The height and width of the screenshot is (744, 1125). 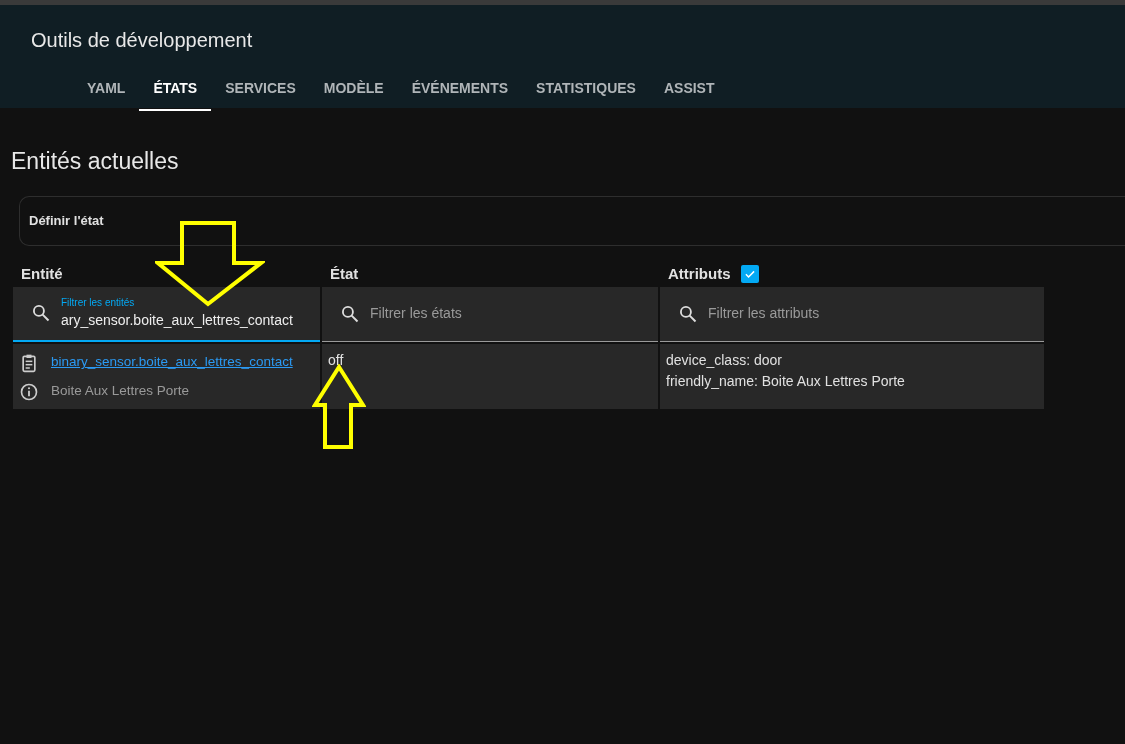 I want to click on column-header: Entité, so click(x=42, y=273).